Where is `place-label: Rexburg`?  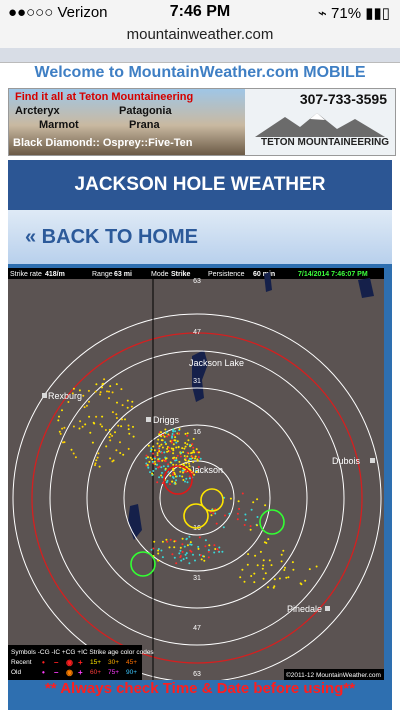
place-label: Rexburg is located at coordinates (65, 396).